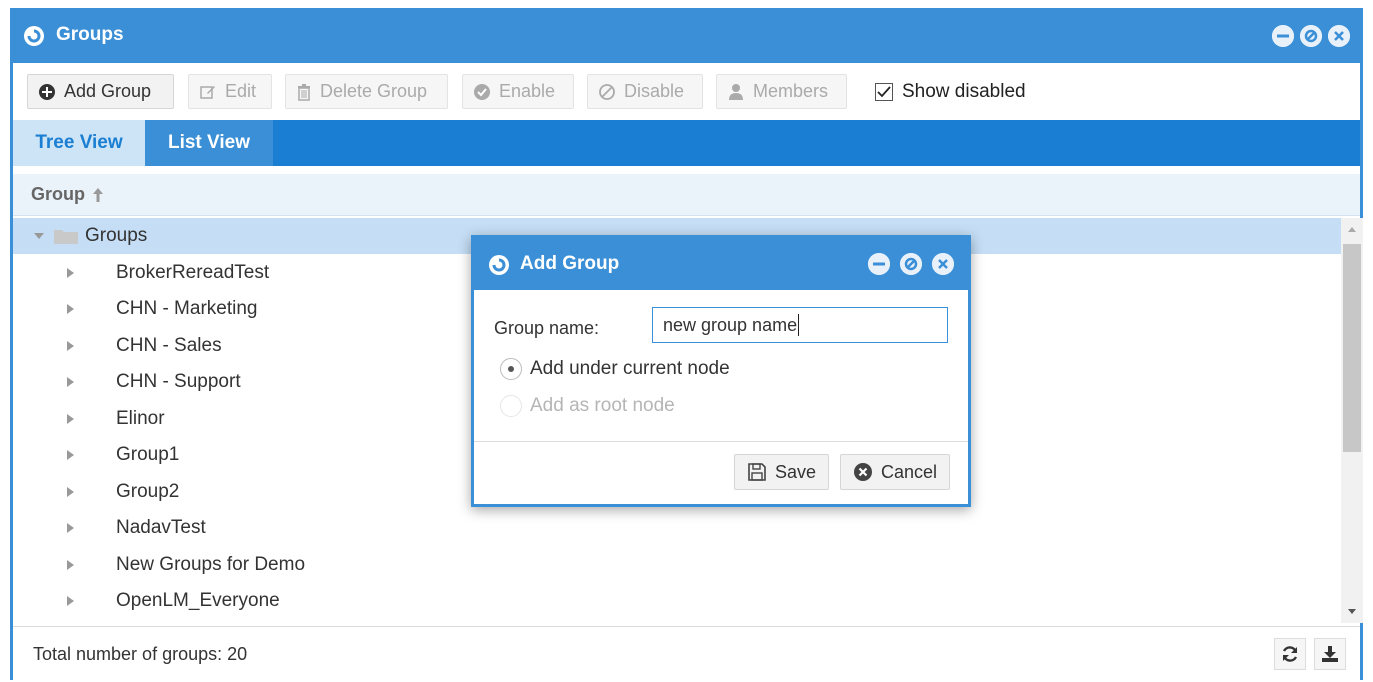 The width and height of the screenshot is (1373, 682). Describe the element at coordinates (1352, 348) in the screenshot. I see `scrollbar-thumb` at that location.